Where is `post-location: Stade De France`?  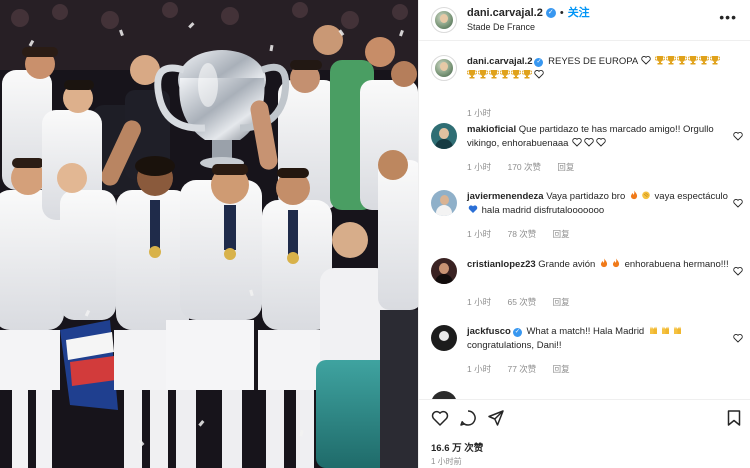
post-location: Stade De France is located at coordinates (528, 27).